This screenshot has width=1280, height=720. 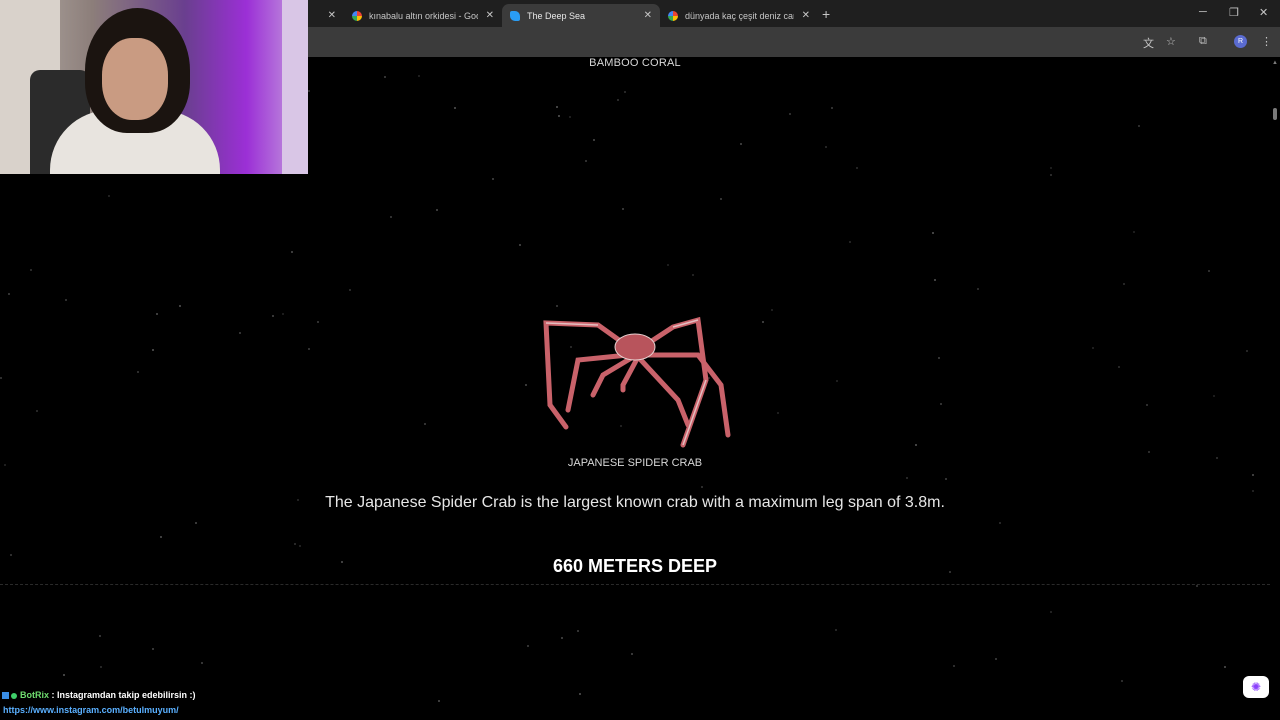 I want to click on restore-button: ❐, so click(x=1234, y=12).